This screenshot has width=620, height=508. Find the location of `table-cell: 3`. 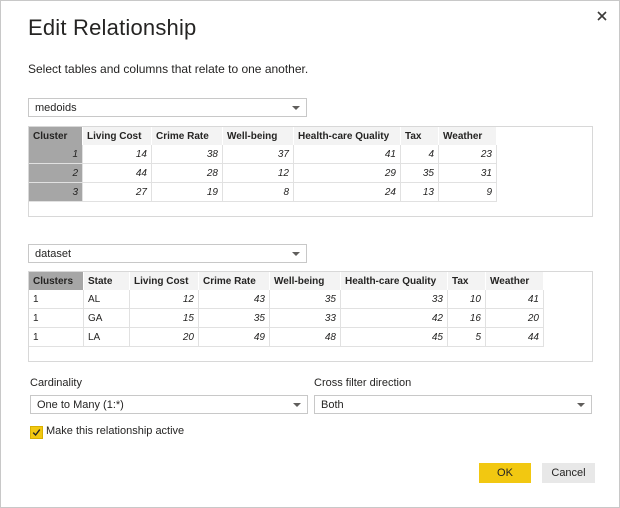

table-cell: 3 is located at coordinates (56, 192).